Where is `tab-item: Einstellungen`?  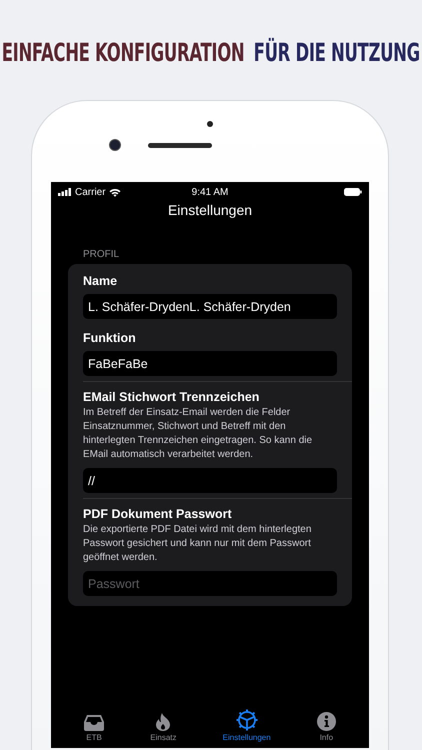
tab-item: Einstellungen is located at coordinates (246, 724).